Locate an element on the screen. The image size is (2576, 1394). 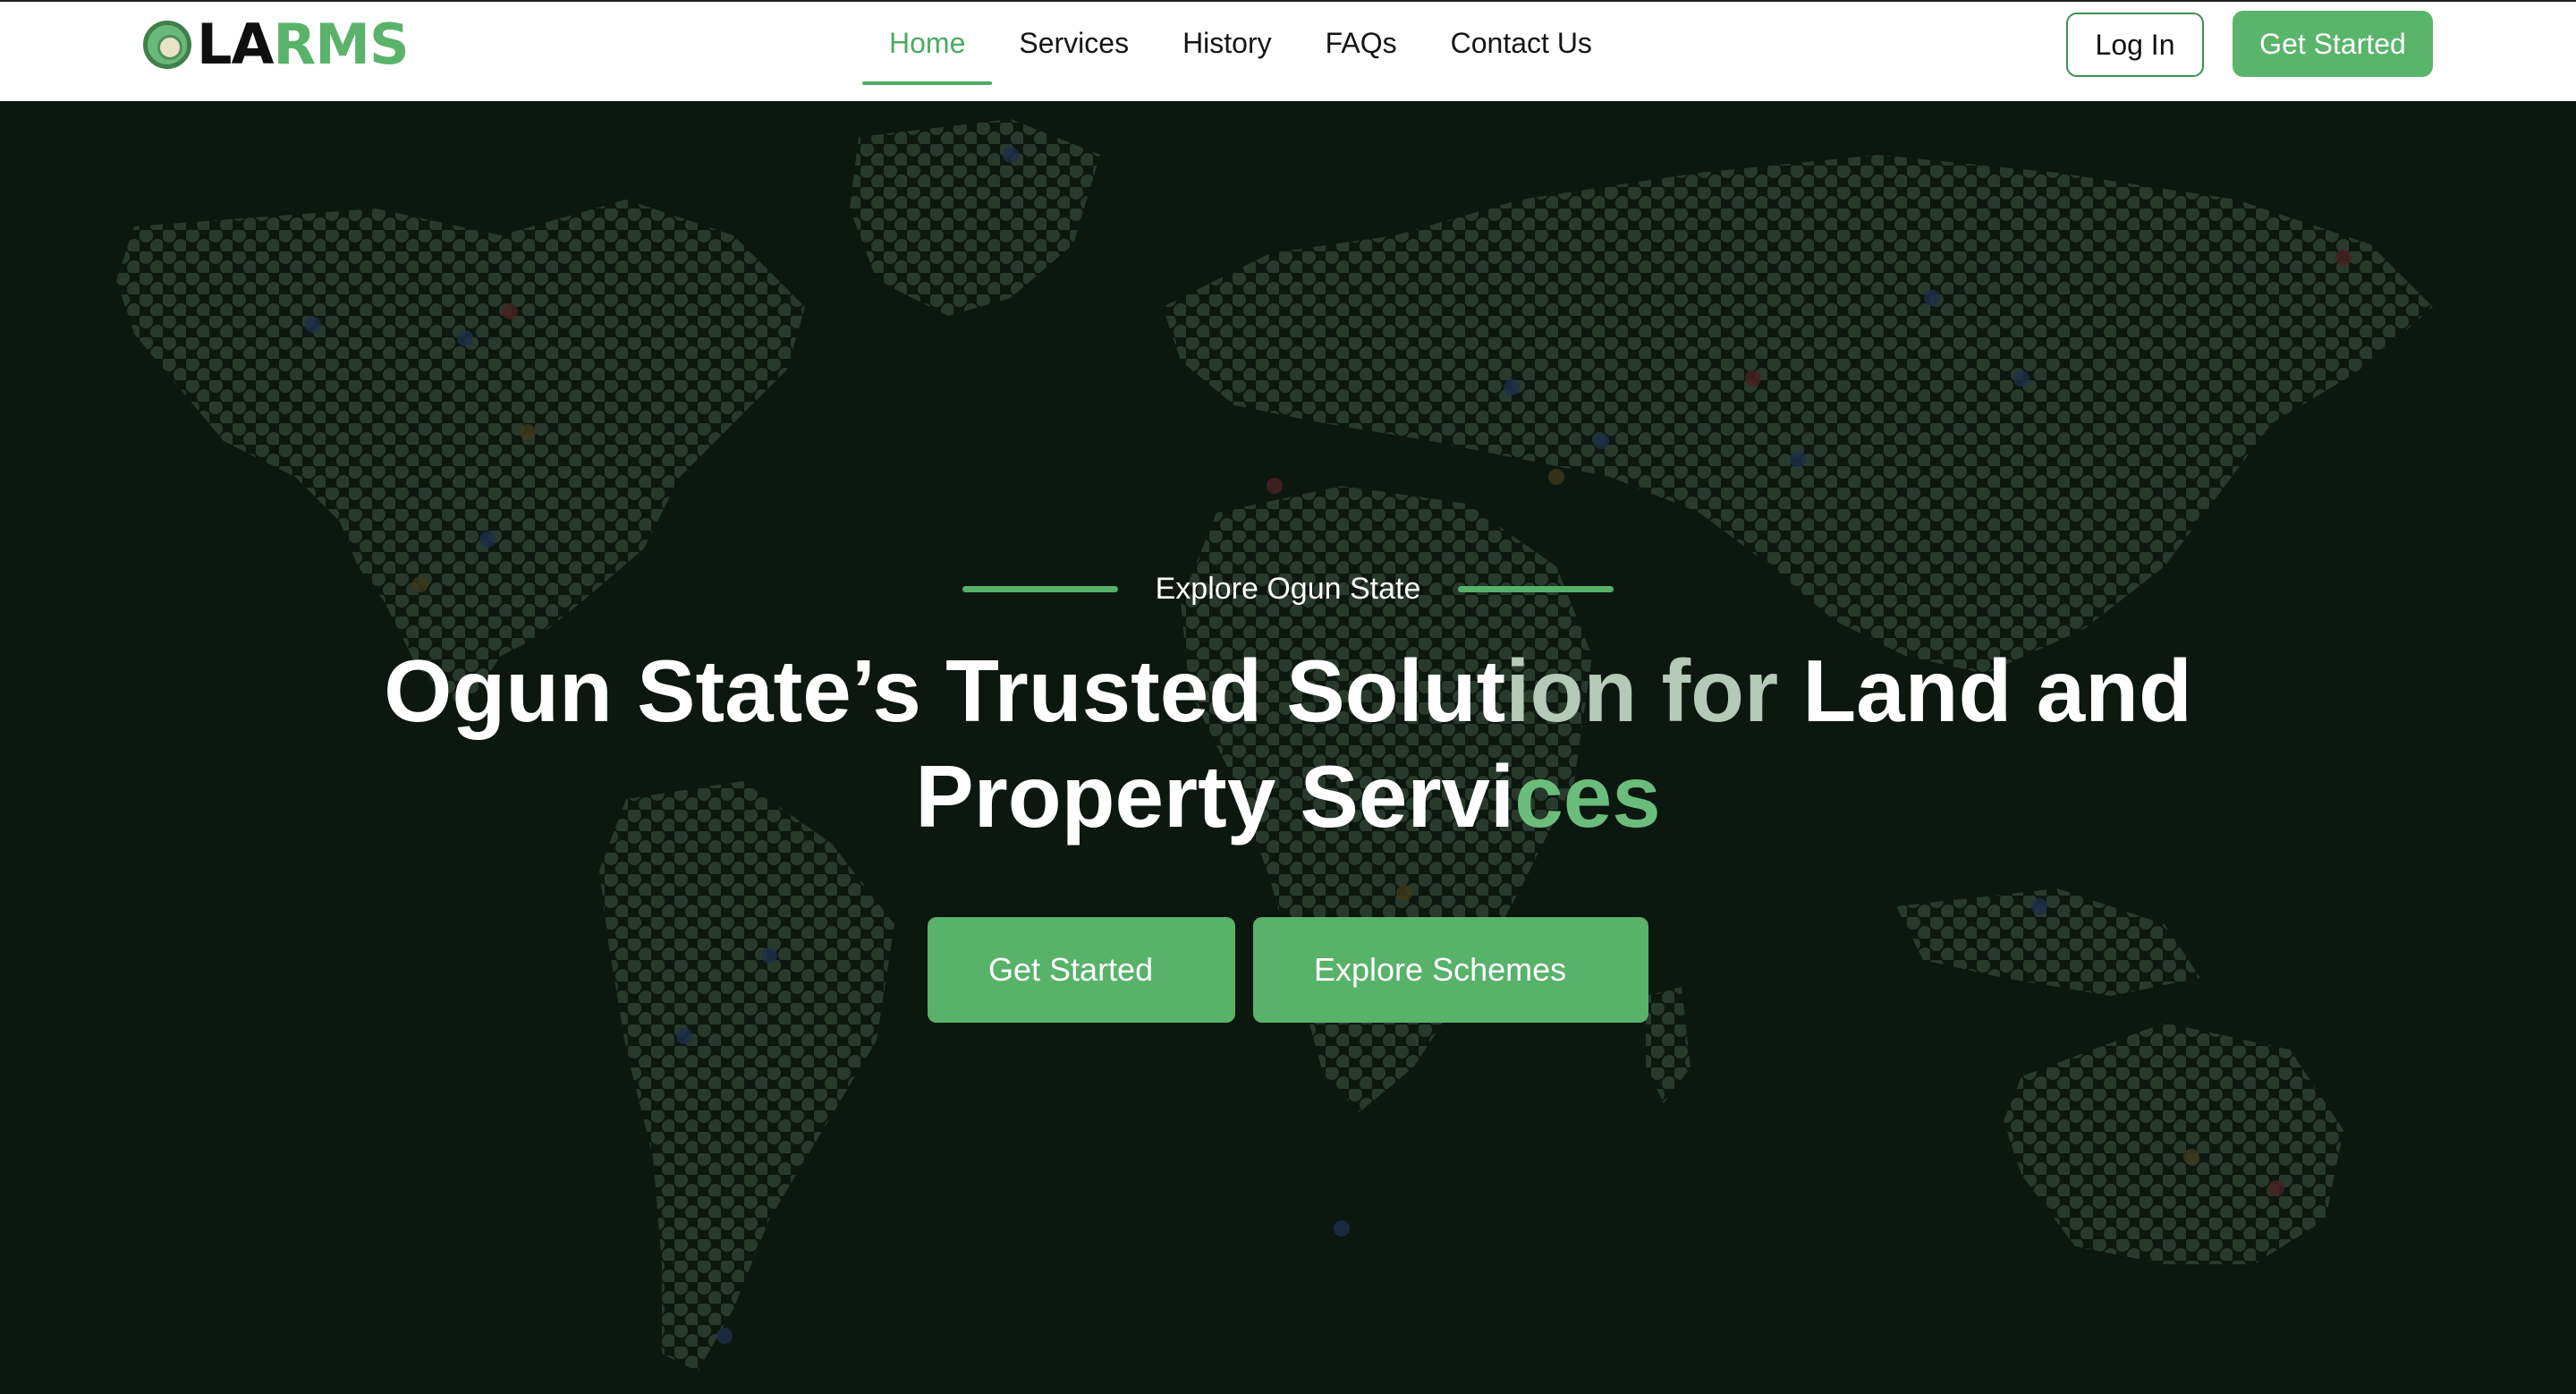
hero-kicker: Explore Ogun State is located at coordinates (1288, 589).